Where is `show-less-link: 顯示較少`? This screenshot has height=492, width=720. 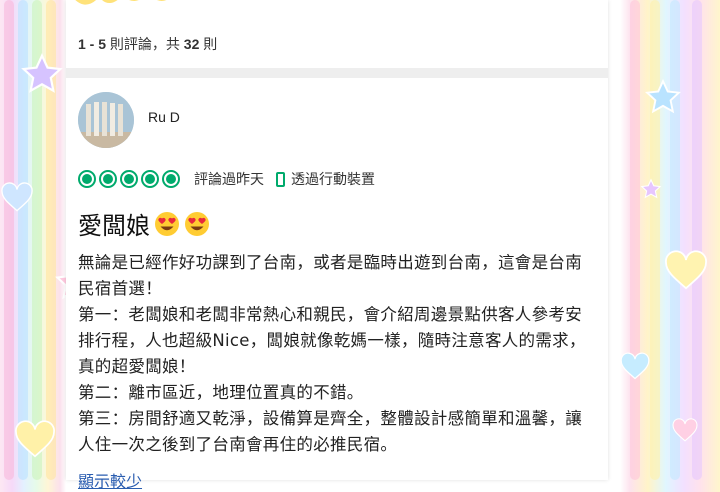
show-less-link: 顯示較少 is located at coordinates (110, 480).